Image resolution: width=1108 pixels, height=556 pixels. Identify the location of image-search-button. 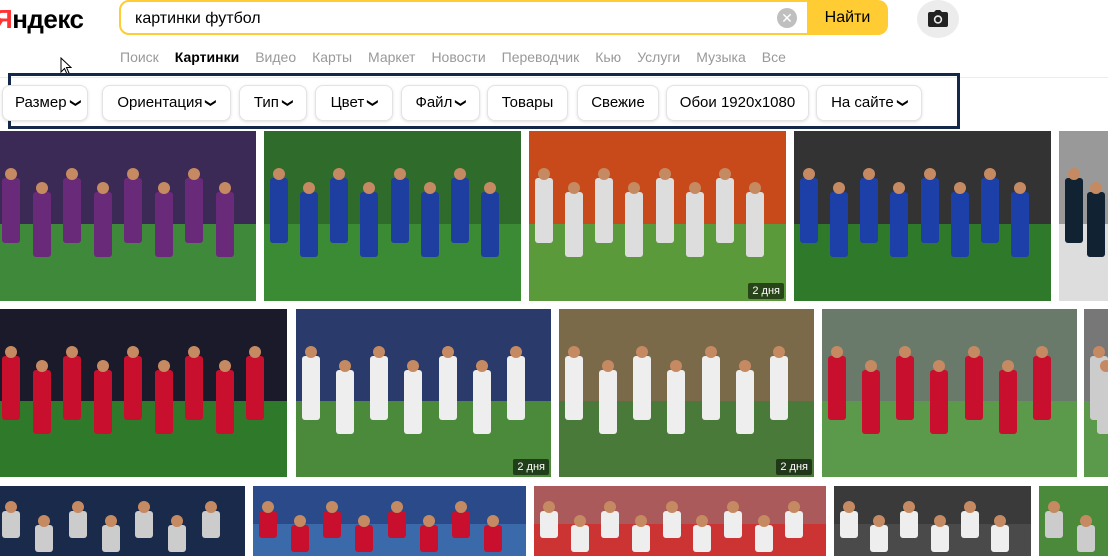
(938, 19).